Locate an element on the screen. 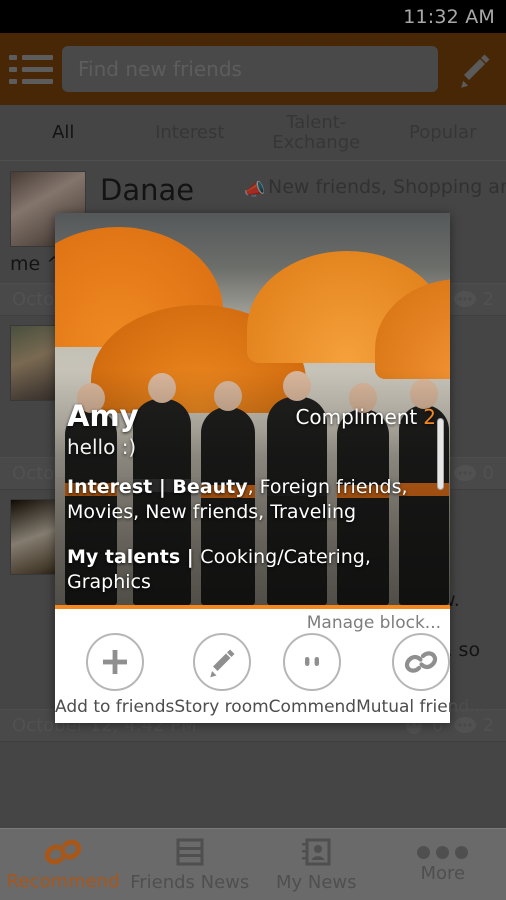 The image size is (506, 900). commend-button: Commend is located at coordinates (312, 675).